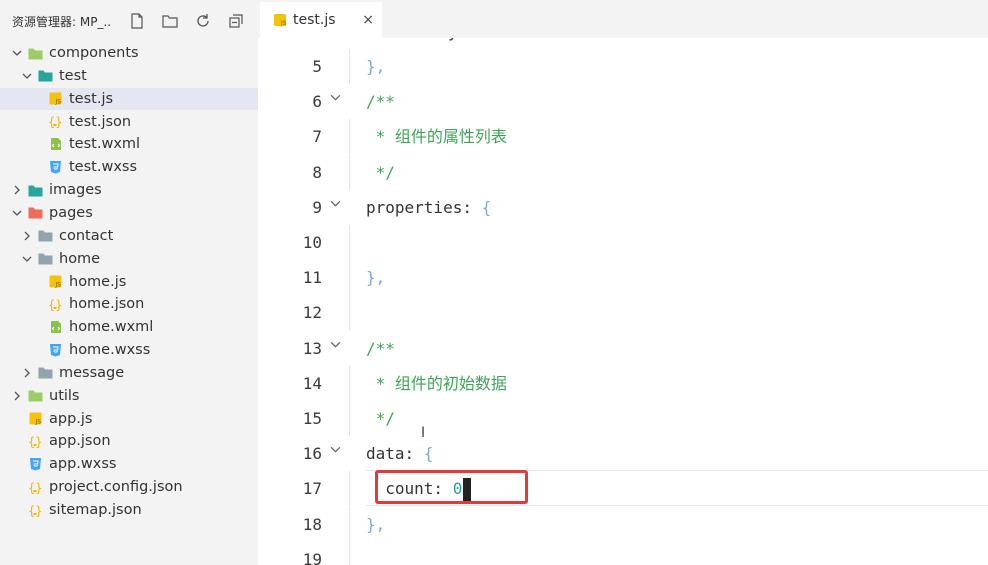  I want to click on token-comment-cn: 组件的属性列表, so click(450, 137).